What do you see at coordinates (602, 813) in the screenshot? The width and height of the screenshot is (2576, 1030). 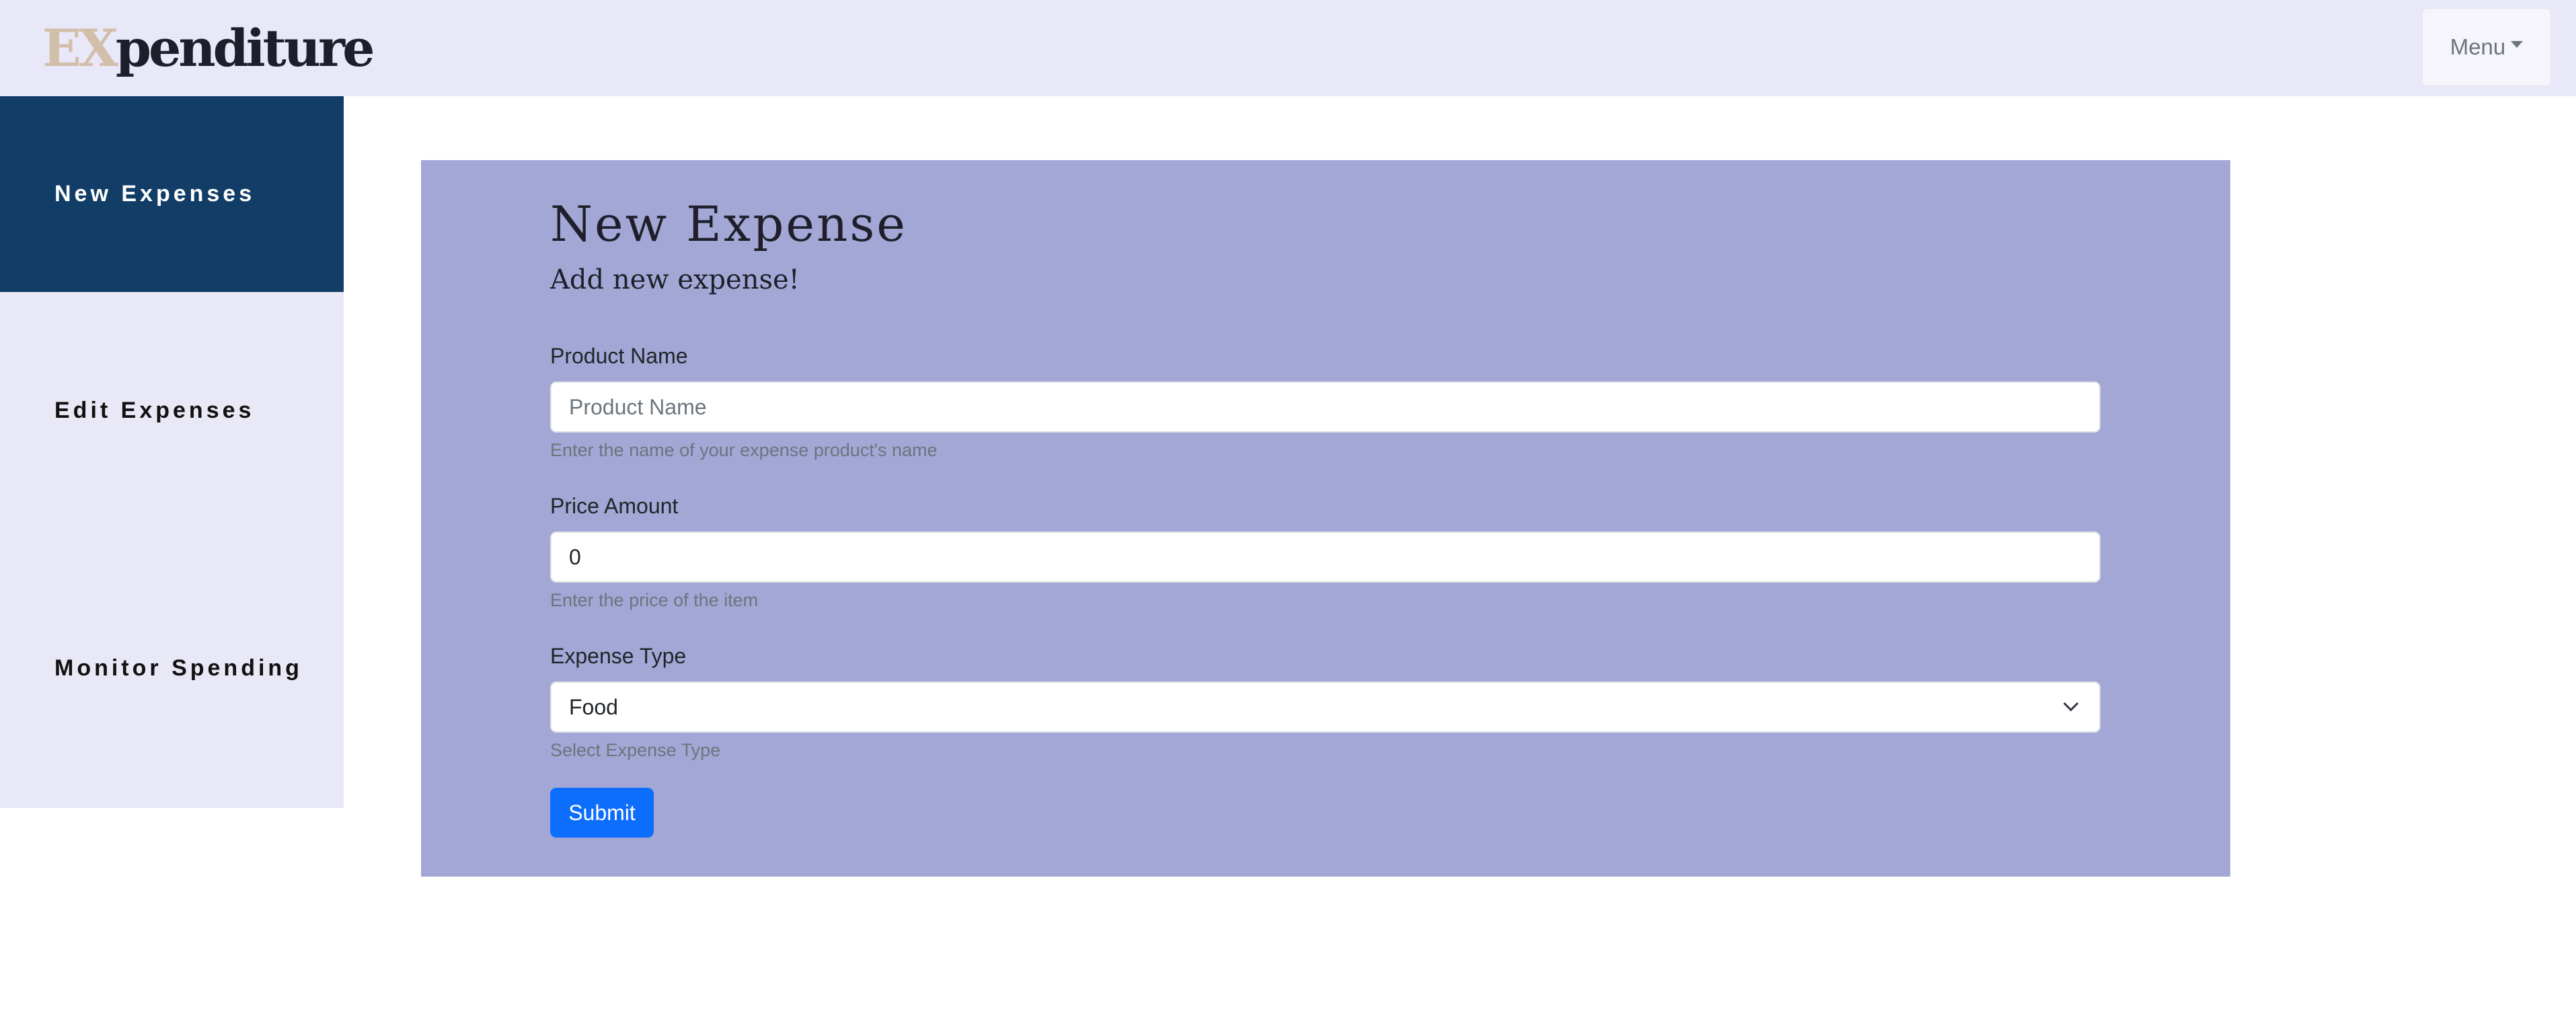 I see `submit-button: Submit` at bounding box center [602, 813].